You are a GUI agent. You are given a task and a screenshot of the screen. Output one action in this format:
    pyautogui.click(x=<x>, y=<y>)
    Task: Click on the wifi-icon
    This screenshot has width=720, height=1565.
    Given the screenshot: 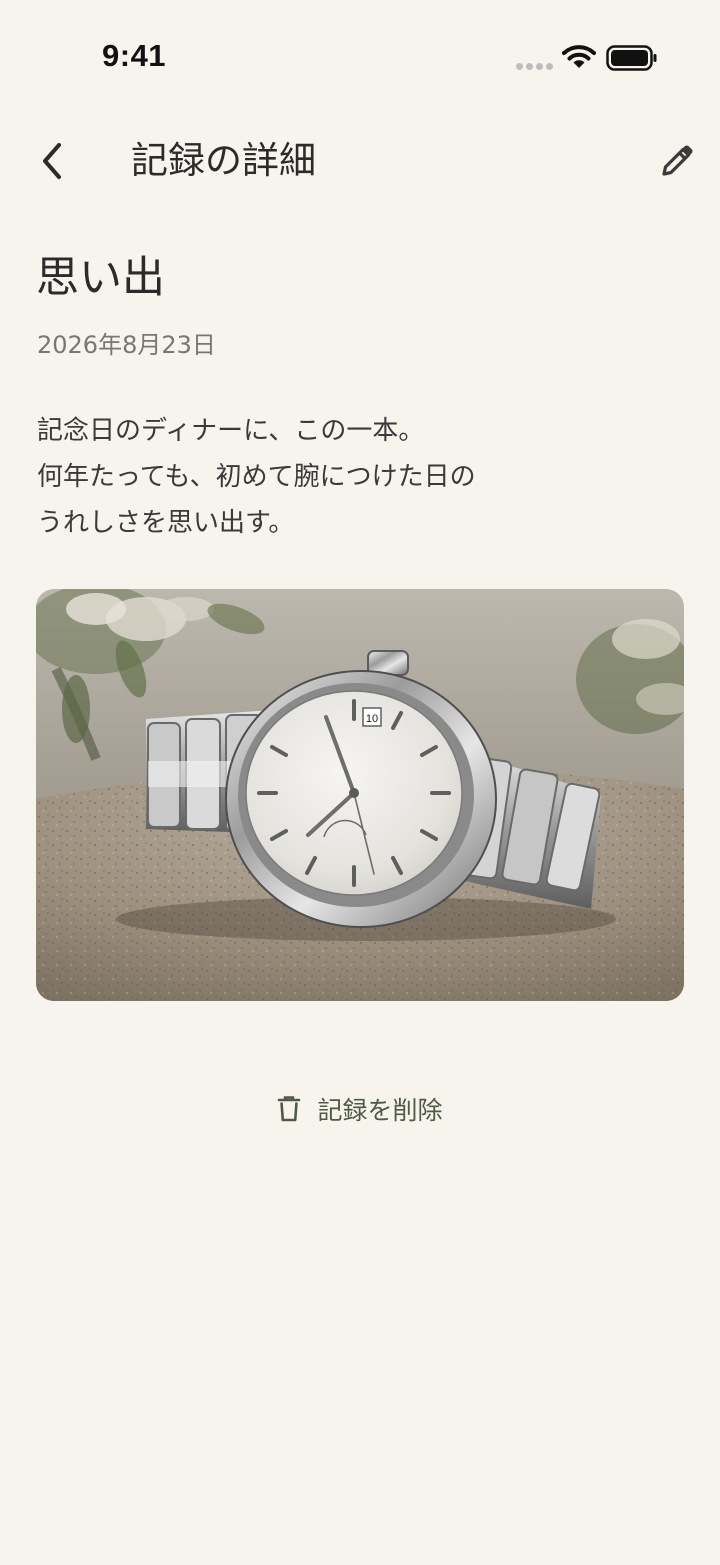 What is the action you would take?
    pyautogui.click(x=579, y=56)
    